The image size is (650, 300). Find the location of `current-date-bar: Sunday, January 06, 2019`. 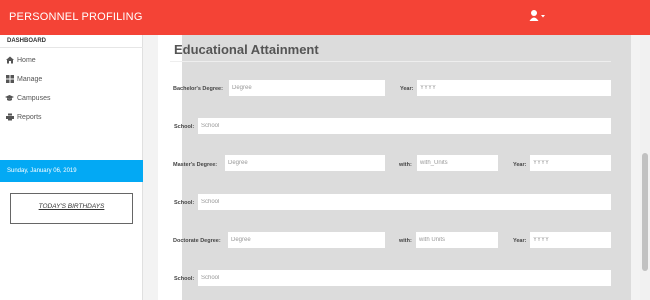

current-date-bar: Sunday, January 06, 2019 is located at coordinates (71, 171).